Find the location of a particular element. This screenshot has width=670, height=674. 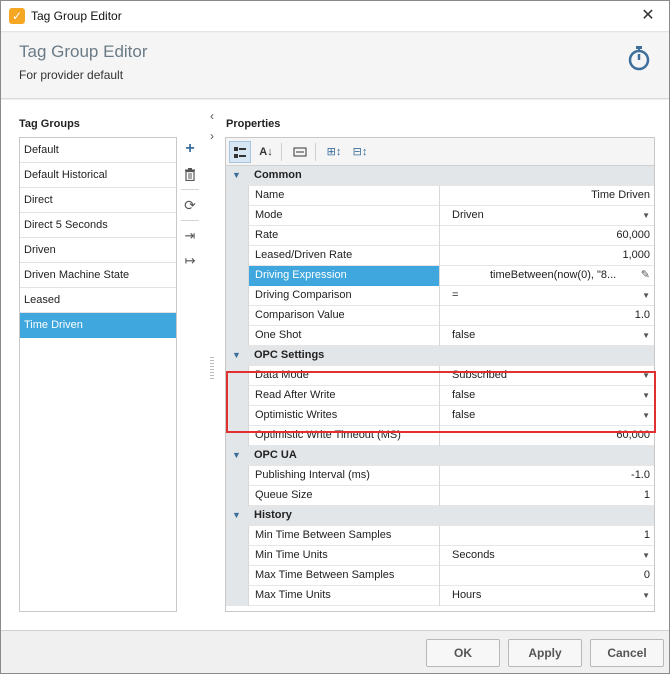

property-row: Driving Comparison = ▼ is located at coordinates (440, 296).